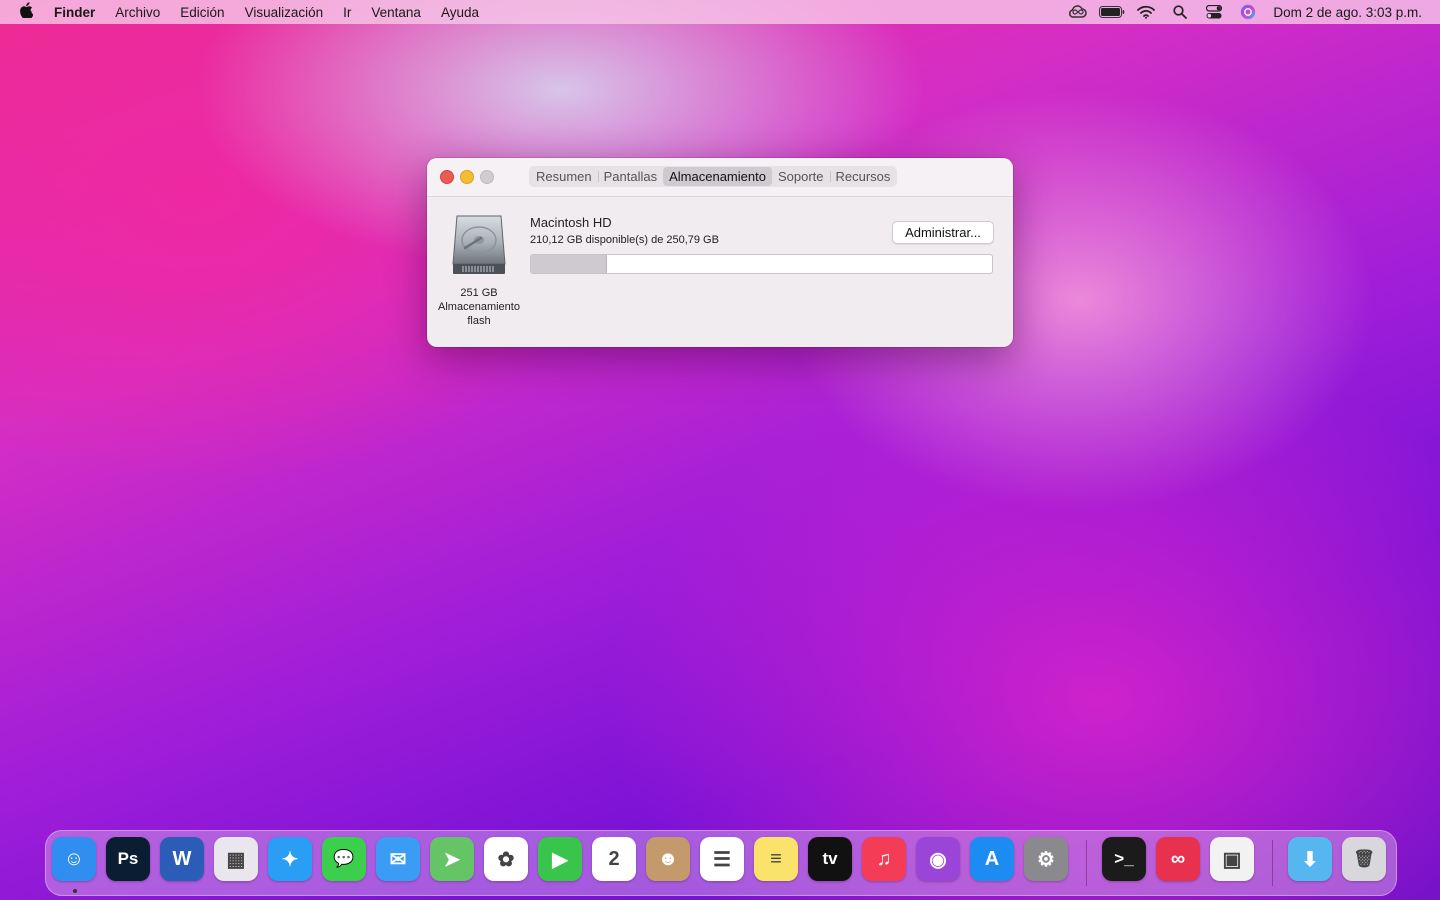  I want to click on tab-soporte: Soporte, so click(801, 176).